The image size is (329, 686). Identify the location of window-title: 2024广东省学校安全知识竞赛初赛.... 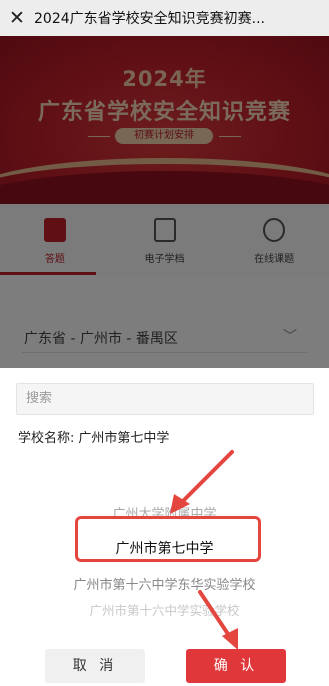
(149, 19).